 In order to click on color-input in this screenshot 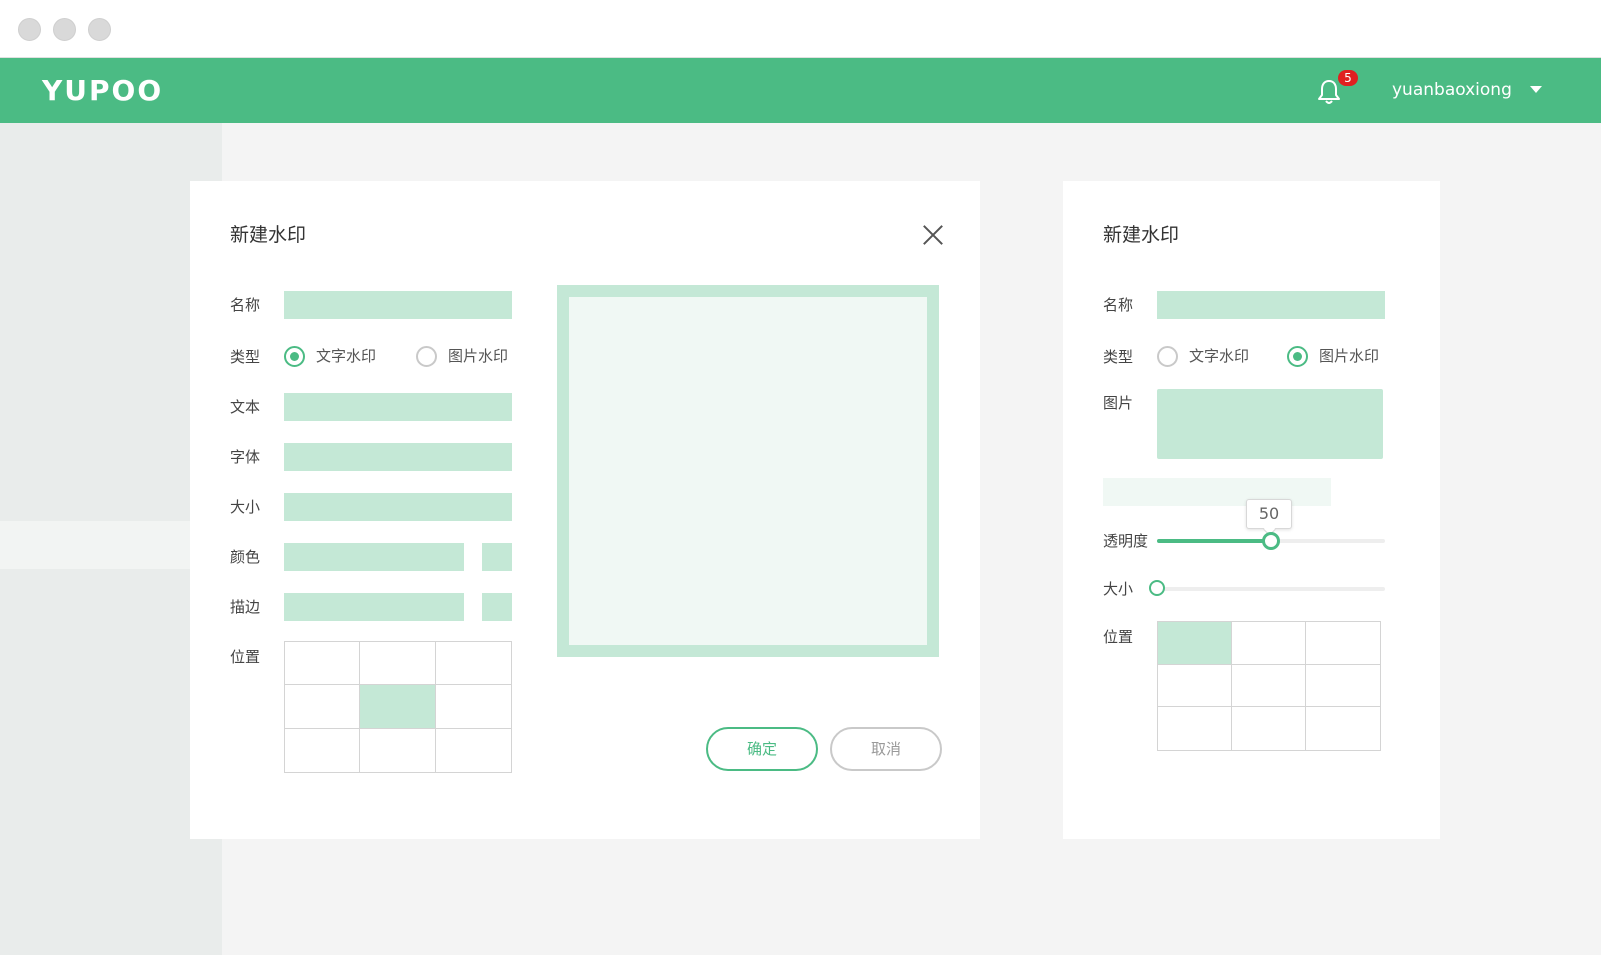, I will do `click(374, 557)`.